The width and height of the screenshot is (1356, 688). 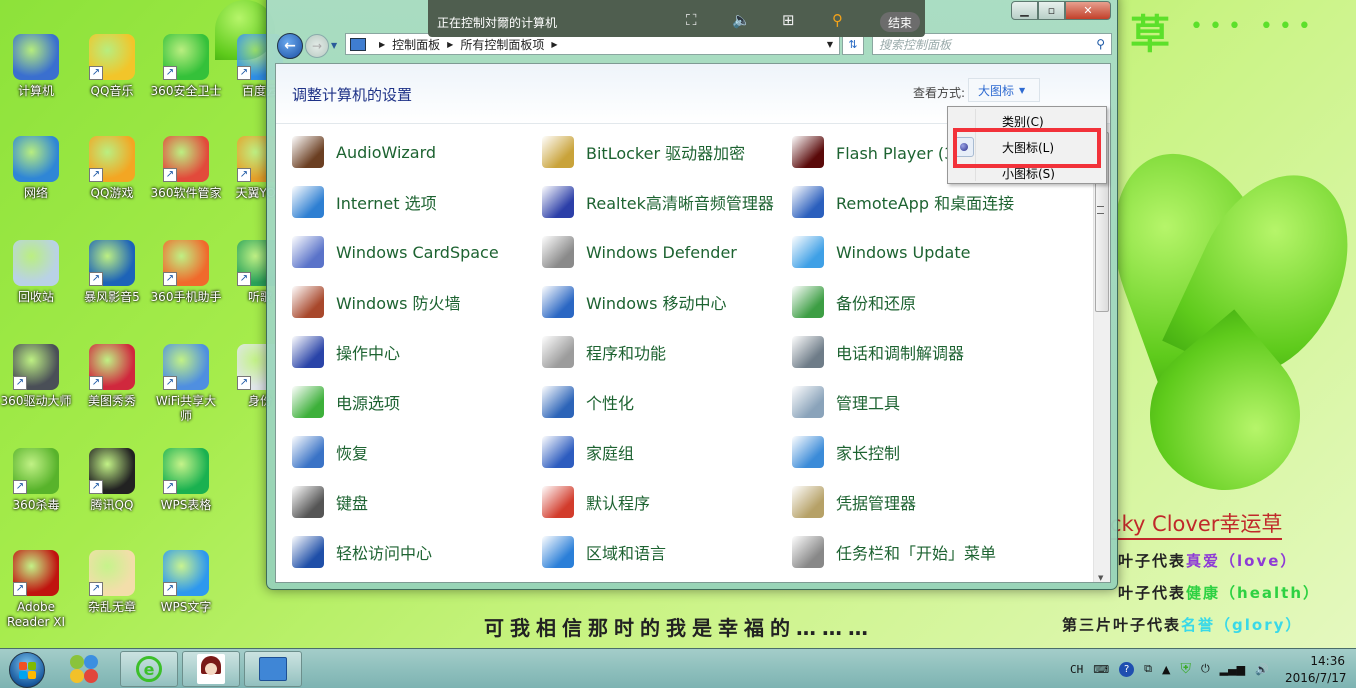 What do you see at coordinates (35, 193) in the screenshot?
I see `desktop-icon-label: 网络` at bounding box center [35, 193].